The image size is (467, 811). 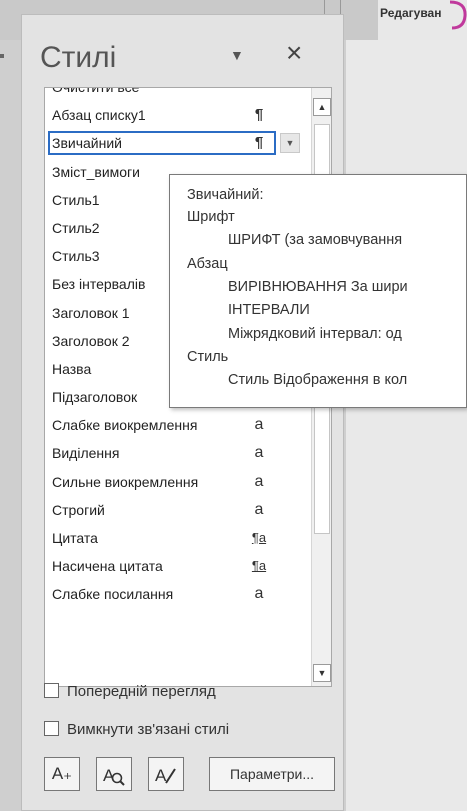 I want to click on style-item-subtle-emphasis: Слабке виокремлення a, so click(x=178, y=425).